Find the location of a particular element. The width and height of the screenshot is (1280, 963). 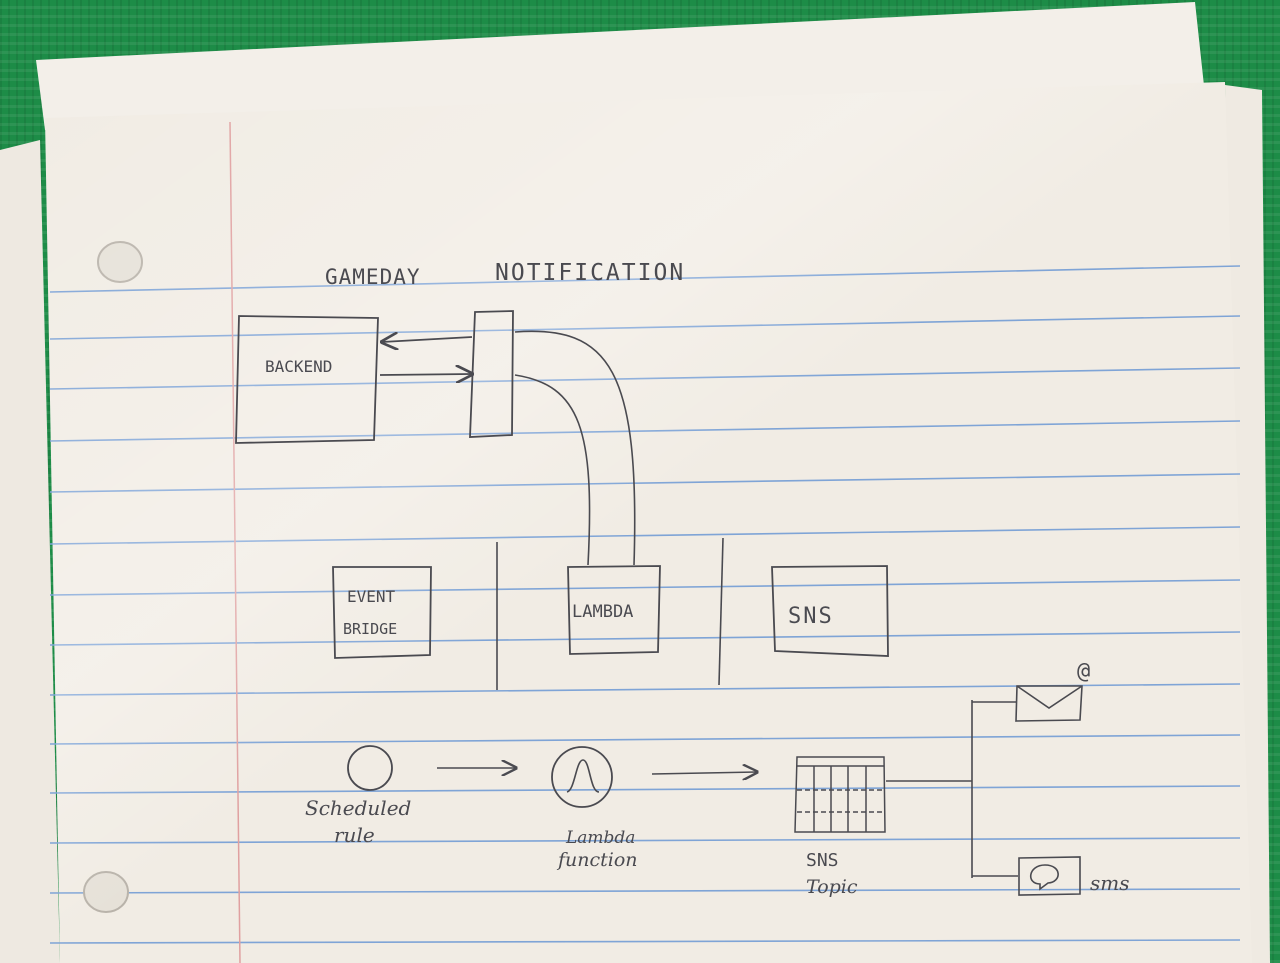

sns-topic-label-1: SNS is located at coordinates (822, 860).